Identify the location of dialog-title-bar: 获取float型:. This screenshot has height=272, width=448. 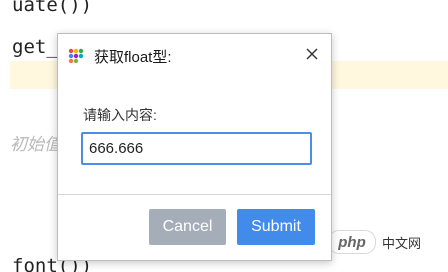
(194, 56).